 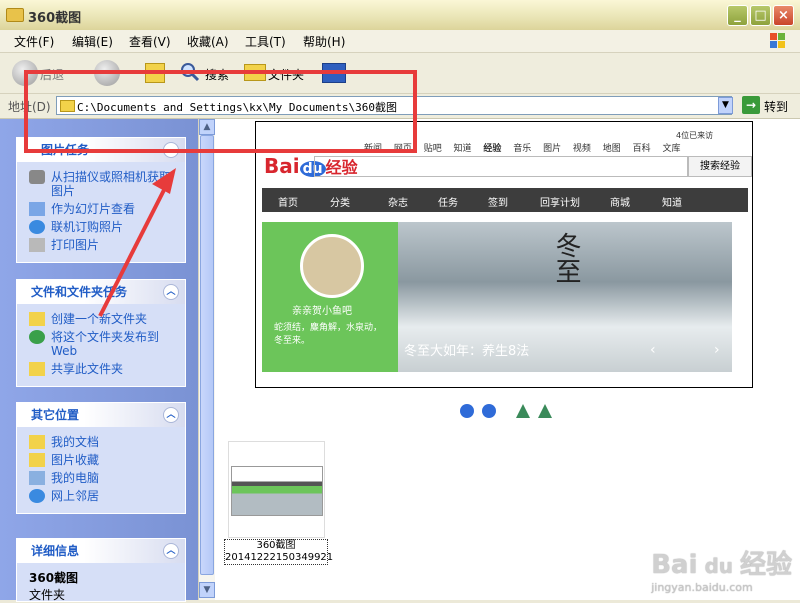 What do you see at coordinates (725, 105) in the screenshot?
I see `address-dropdown-button: ▼` at bounding box center [725, 105].